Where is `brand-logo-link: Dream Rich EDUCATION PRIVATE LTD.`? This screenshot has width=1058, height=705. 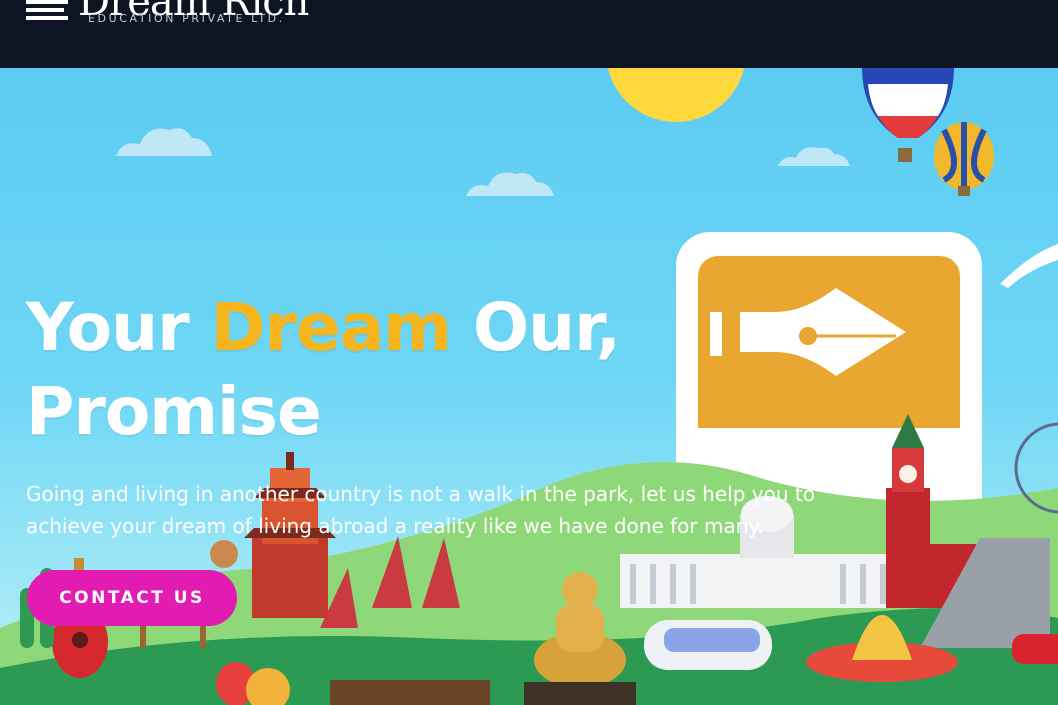
brand-logo-link: Dream Rich EDUCATION PRIVATE LTD. is located at coordinates (176, 17).